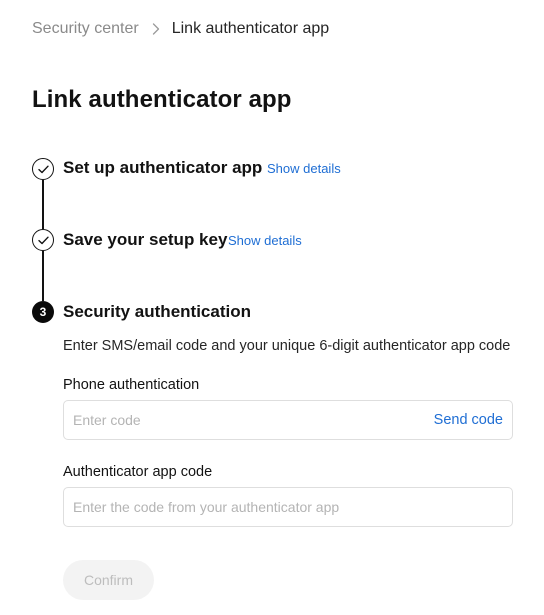  I want to click on step-2-show-details-link: Show details, so click(265, 240).